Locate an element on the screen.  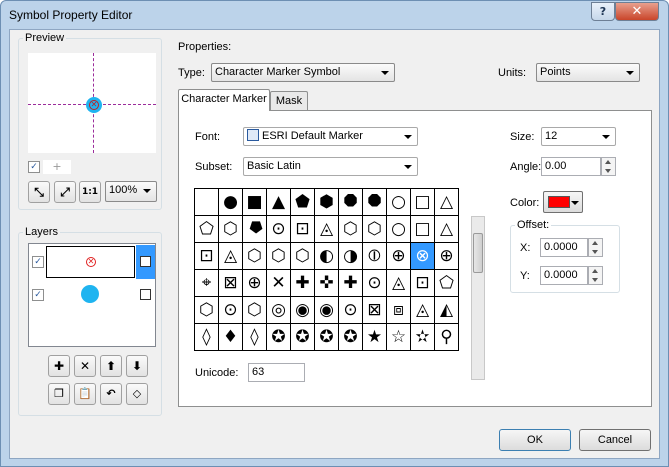
offset-x-field: 0.0000 is located at coordinates (564, 247).